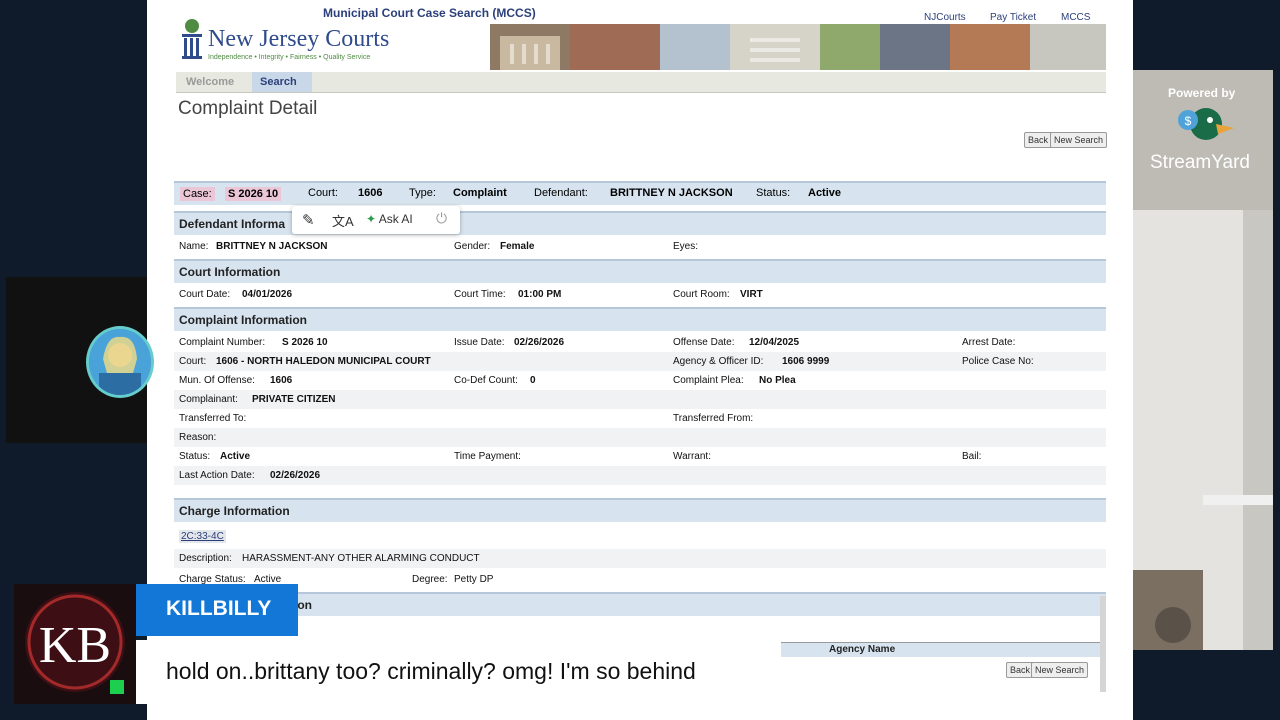 The image size is (1280, 720). I want to click on ask-ai-button: ✦ Ask AI, so click(389, 219).